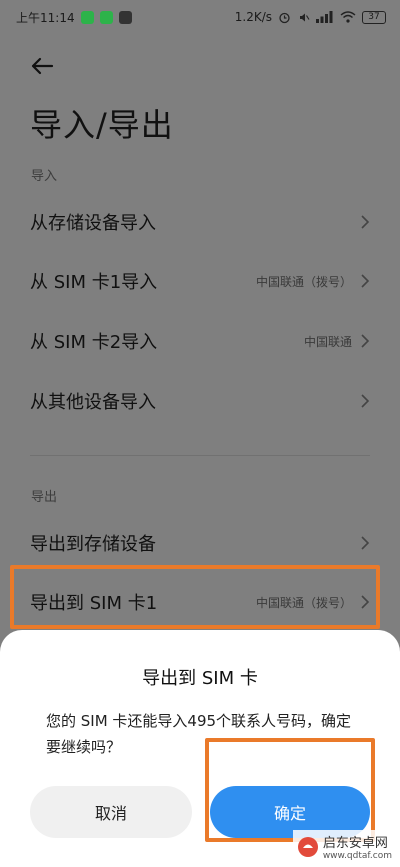 This screenshot has height=867, width=400. I want to click on watermark: 启东安卓网 www.qdtaf.com, so click(344, 846).